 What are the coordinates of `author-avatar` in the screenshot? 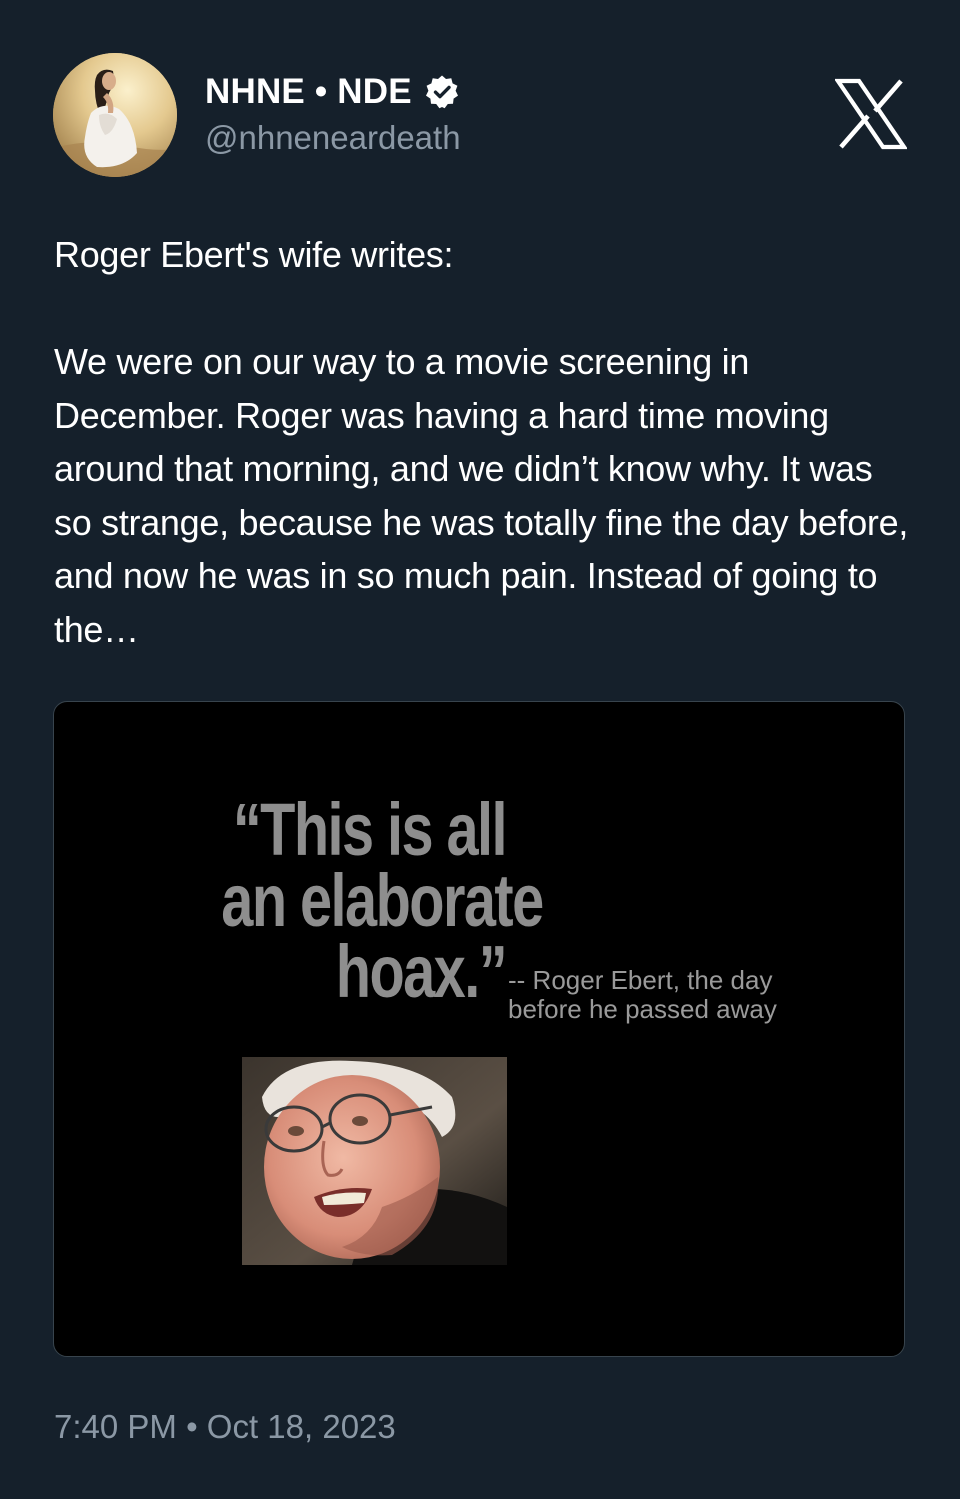 It's located at (115, 115).